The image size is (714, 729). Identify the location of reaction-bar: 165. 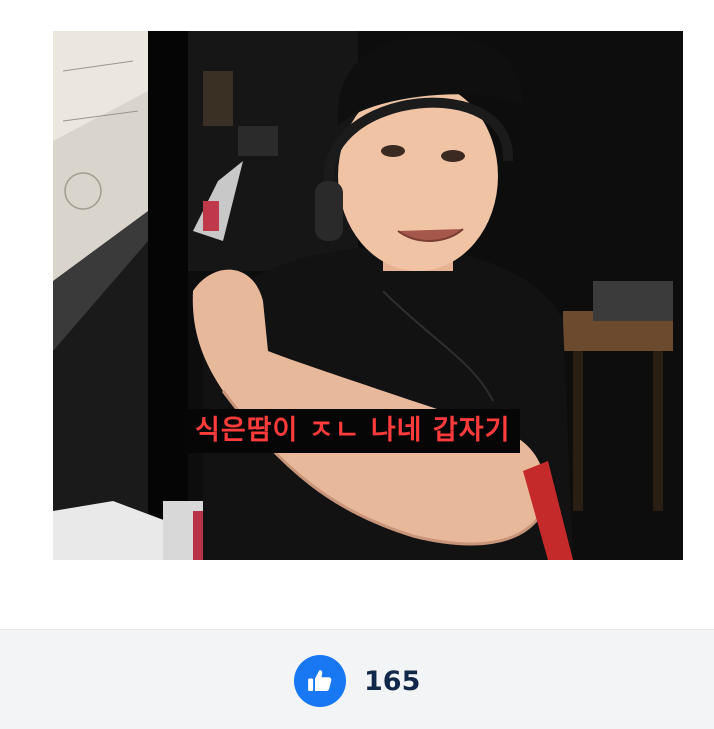
(357, 679).